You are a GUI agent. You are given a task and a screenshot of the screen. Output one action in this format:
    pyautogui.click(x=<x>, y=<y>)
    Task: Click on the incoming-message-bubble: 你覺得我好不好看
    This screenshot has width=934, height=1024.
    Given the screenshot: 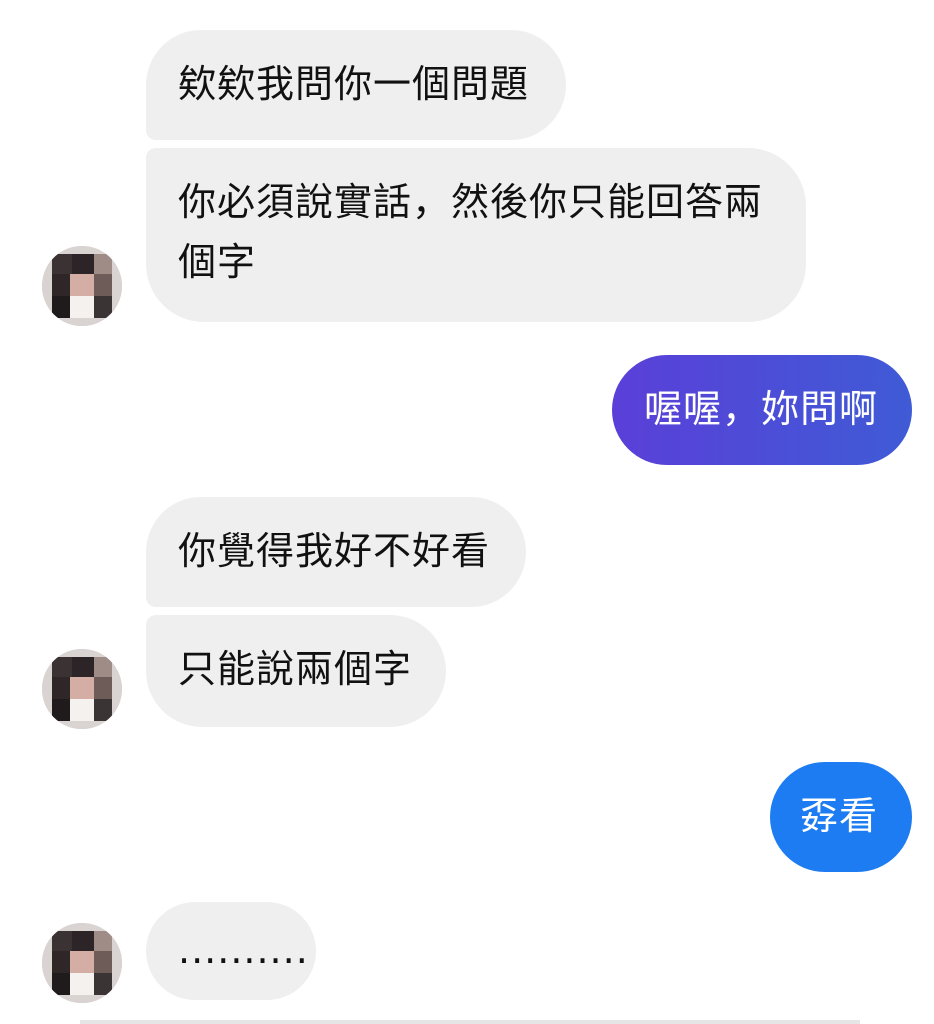 What is the action you would take?
    pyautogui.click(x=336, y=552)
    